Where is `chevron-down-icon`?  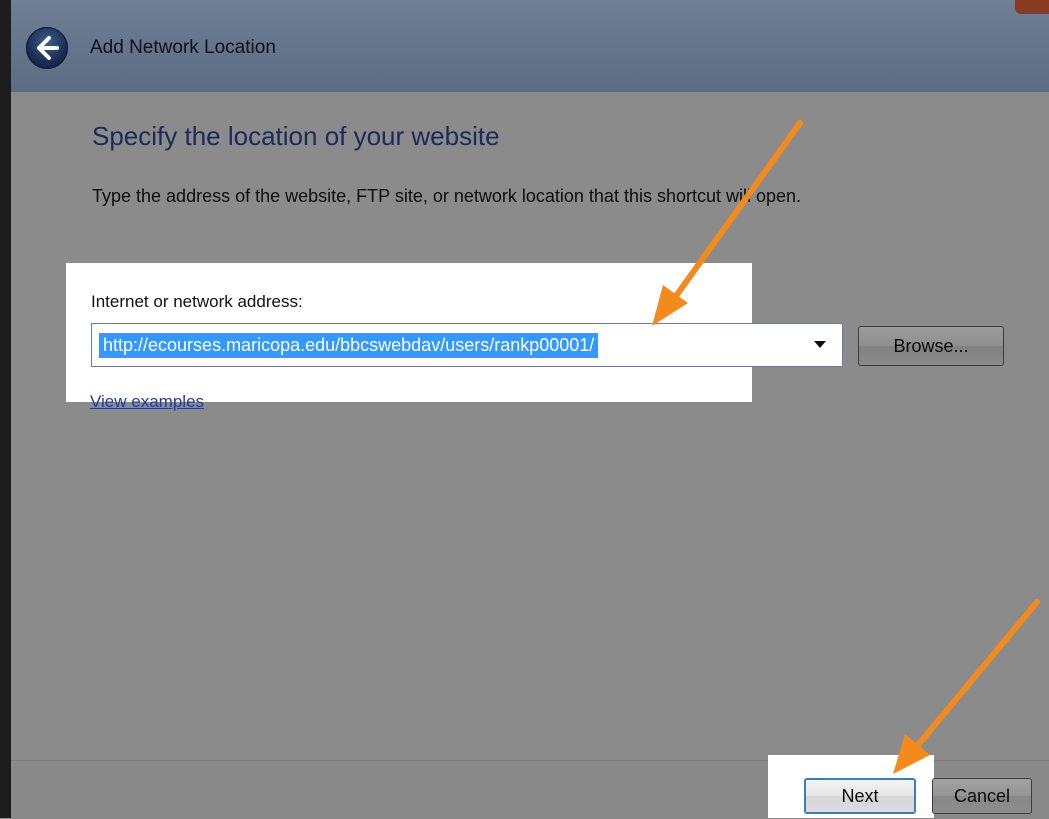
chevron-down-icon is located at coordinates (820, 344).